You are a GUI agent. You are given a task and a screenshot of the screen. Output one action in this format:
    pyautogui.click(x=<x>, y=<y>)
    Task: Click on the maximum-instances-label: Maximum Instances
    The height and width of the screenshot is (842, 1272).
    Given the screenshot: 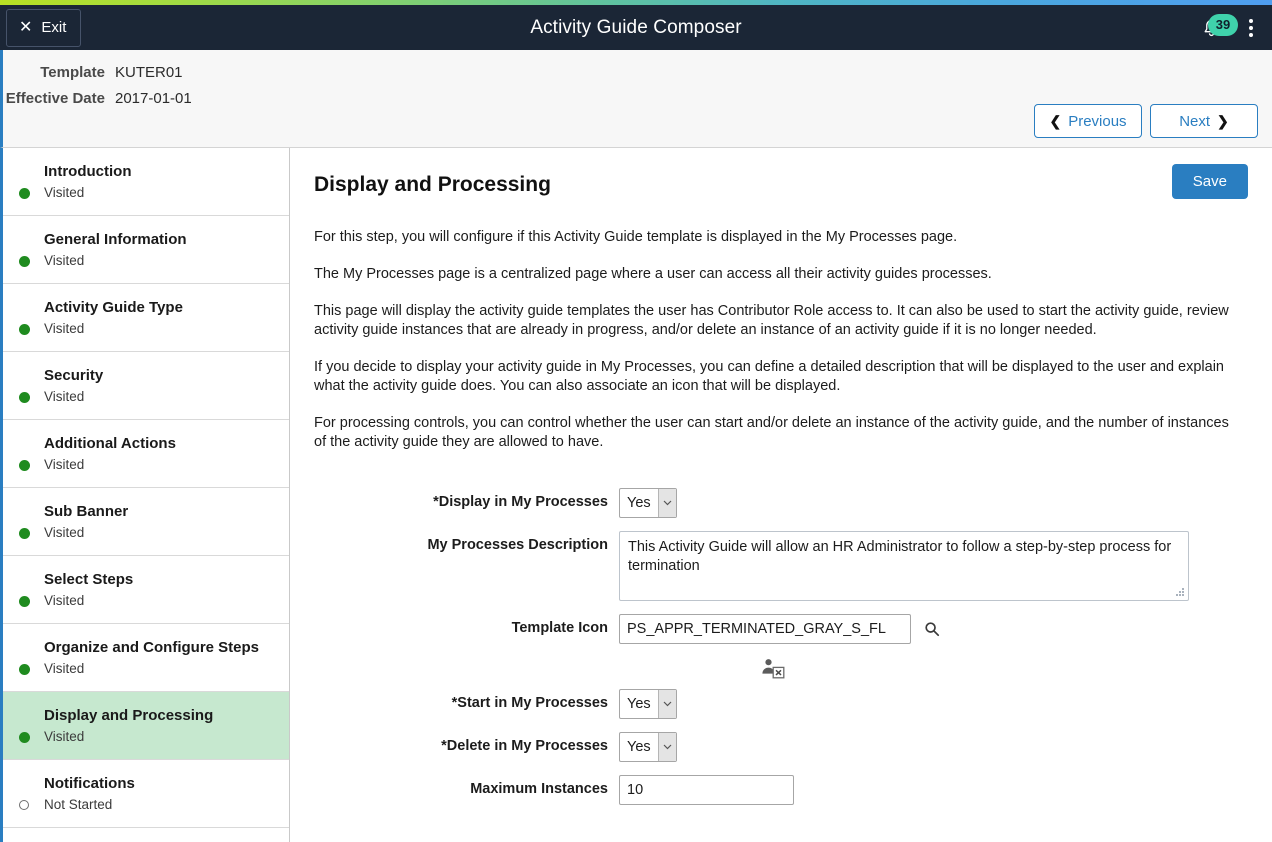 What is the action you would take?
    pyautogui.click(x=539, y=789)
    